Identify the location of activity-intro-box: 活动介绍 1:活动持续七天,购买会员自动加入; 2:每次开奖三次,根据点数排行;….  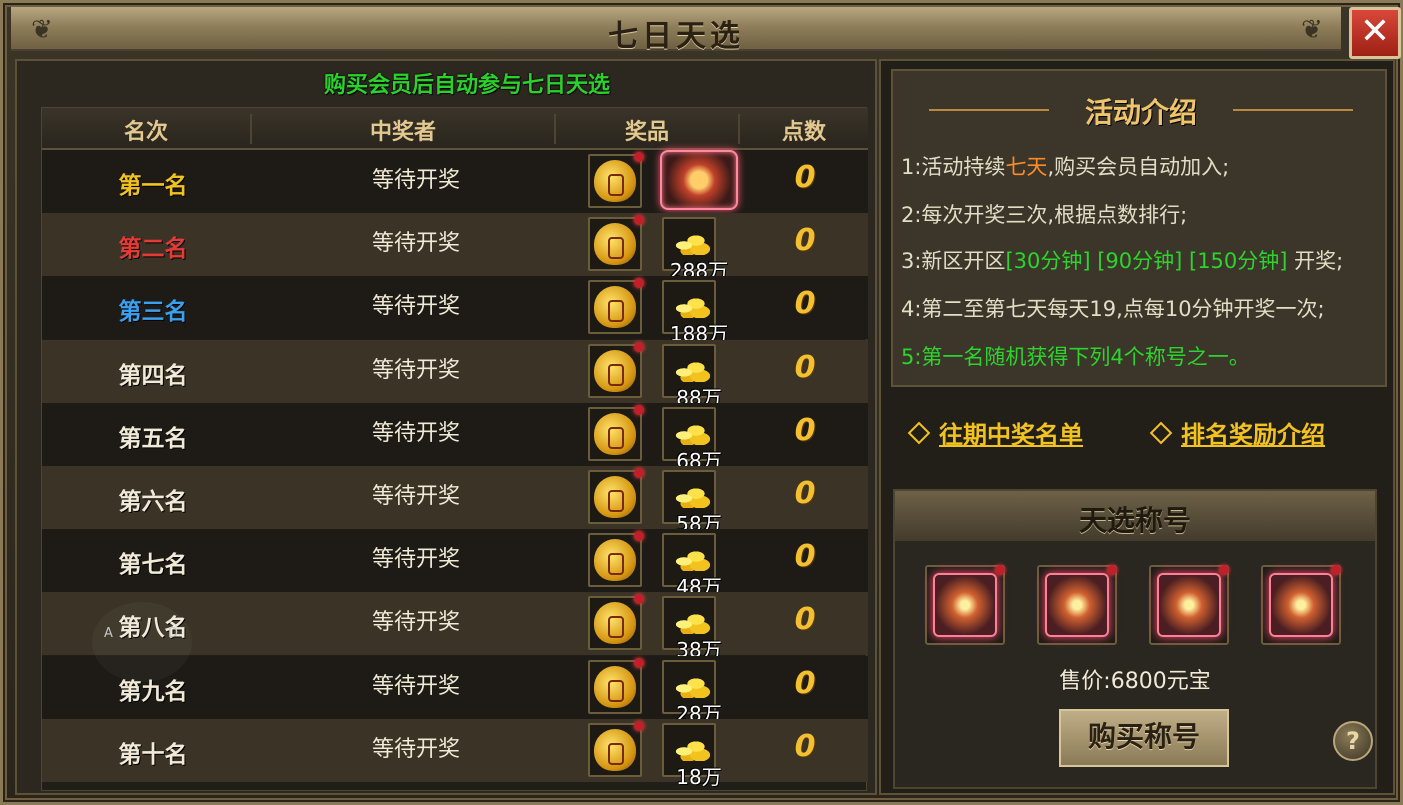
(1139, 228).